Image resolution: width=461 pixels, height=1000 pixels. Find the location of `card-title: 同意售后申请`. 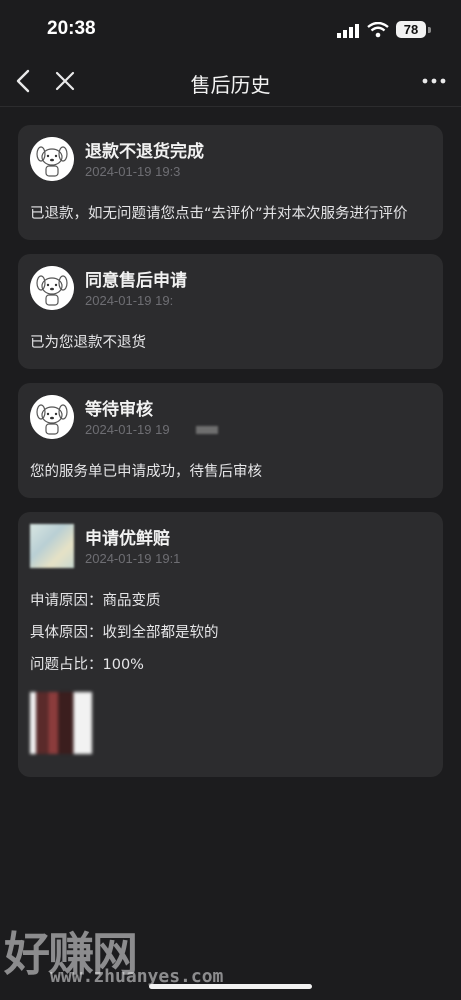

card-title: 同意售后申请 is located at coordinates (136, 281).